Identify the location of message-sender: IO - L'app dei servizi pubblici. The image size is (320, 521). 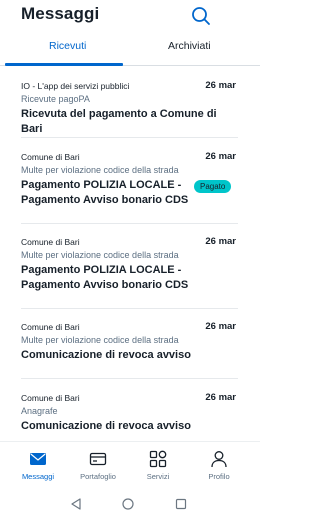
(75, 86).